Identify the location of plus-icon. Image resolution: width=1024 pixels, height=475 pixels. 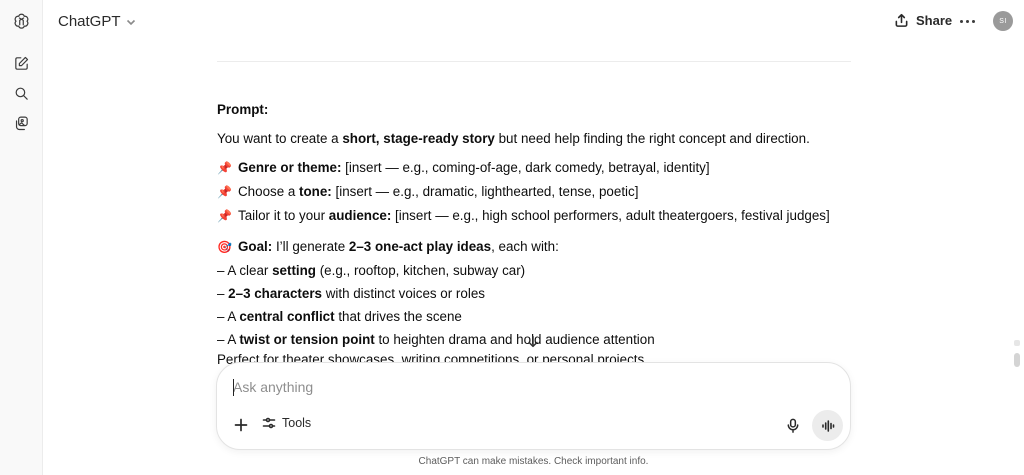
(241, 425).